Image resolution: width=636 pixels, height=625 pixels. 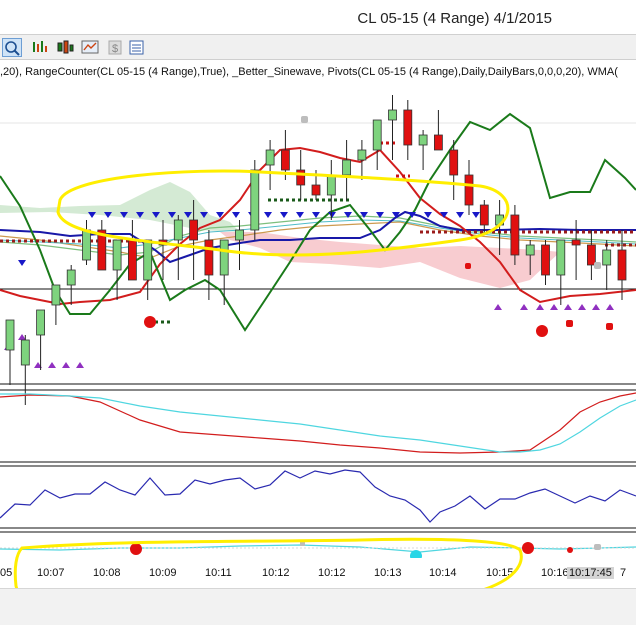 I want to click on title-bar: CL 05-15 (4 Range) 4/1/2015, so click(x=318, y=17).